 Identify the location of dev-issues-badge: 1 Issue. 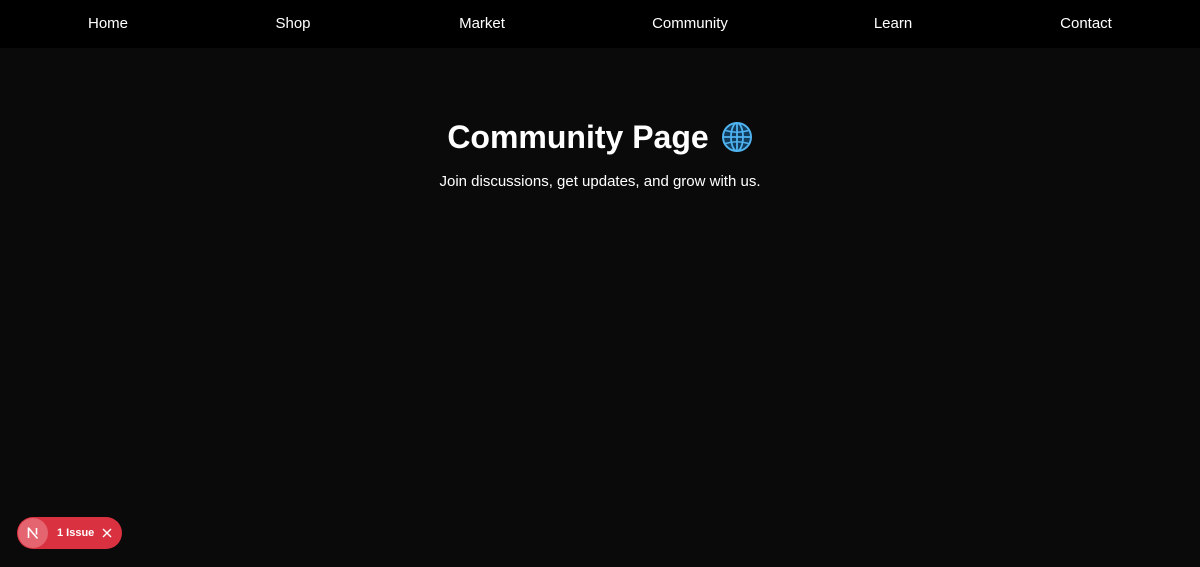
(69, 533).